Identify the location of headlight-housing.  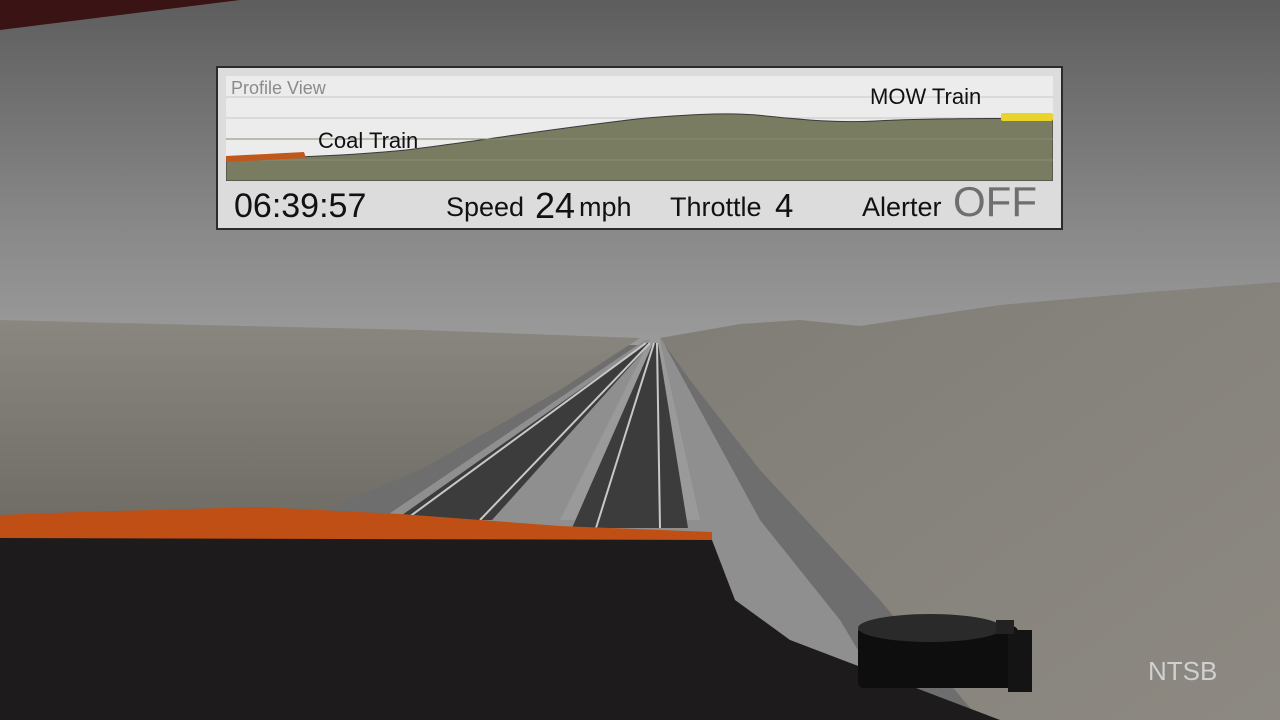
(945, 653).